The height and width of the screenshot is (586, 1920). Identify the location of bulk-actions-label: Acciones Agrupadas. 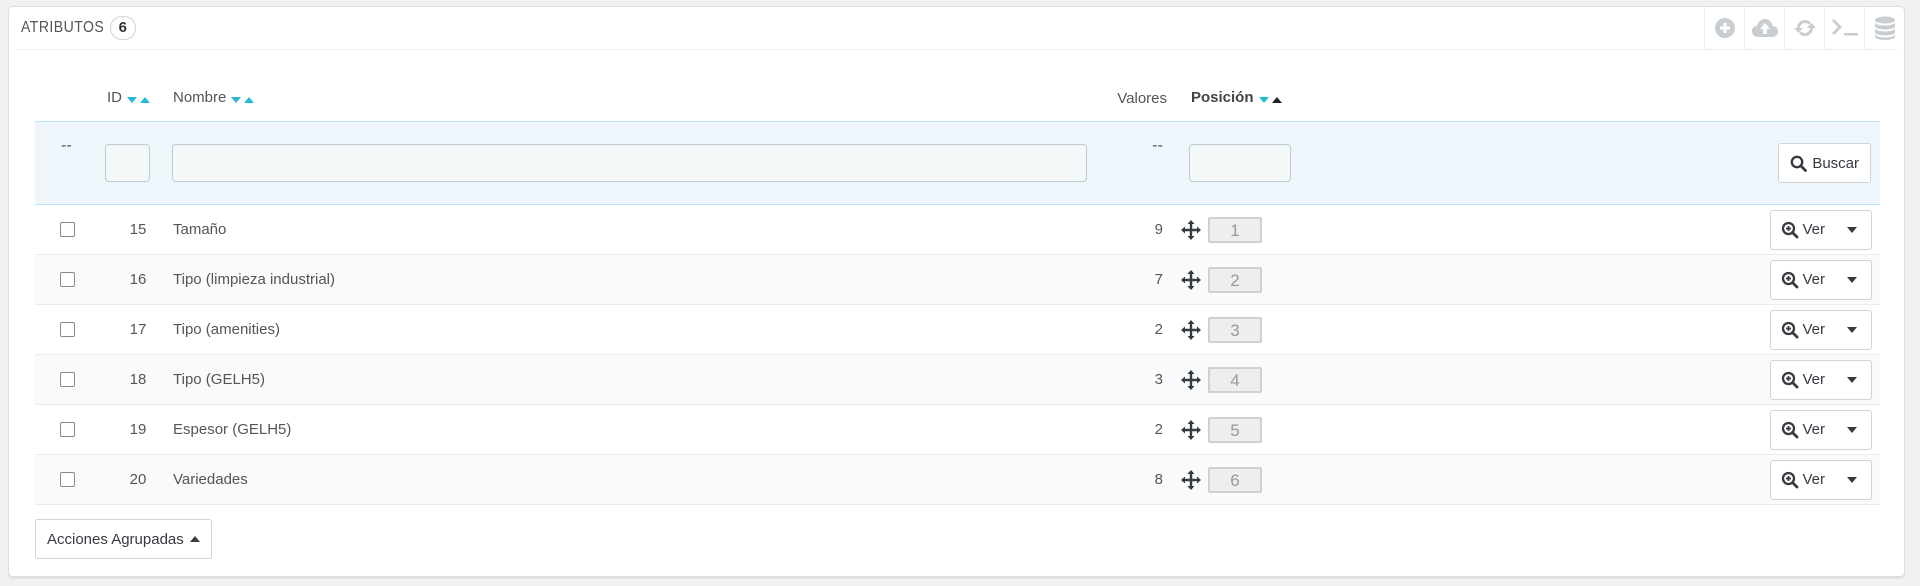
(115, 539).